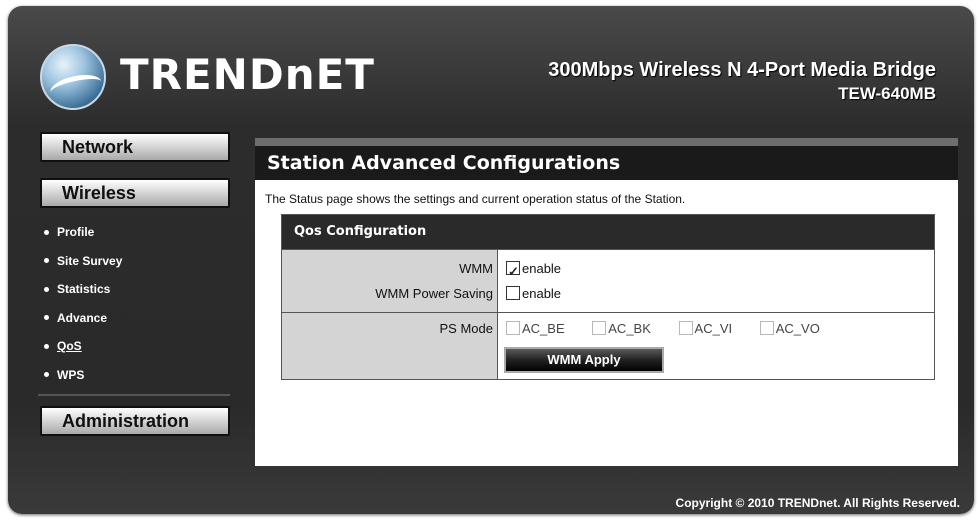 The image size is (979, 520). I want to click on wmm-apply-button: WMM Apply, so click(584, 360).